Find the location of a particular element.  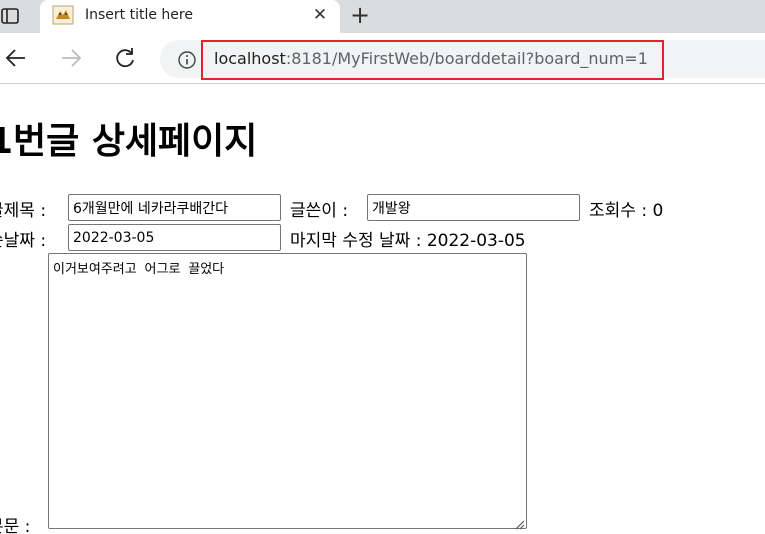

resize-grip-icon is located at coordinates (519, 522).